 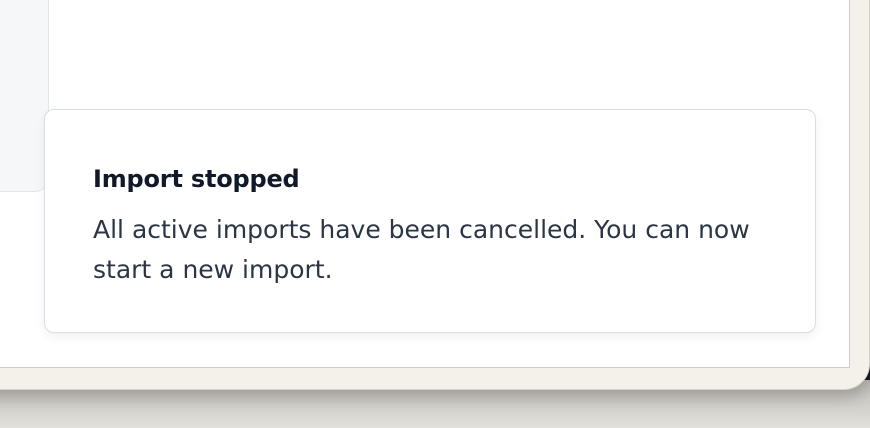 I want to click on toast-title: Import stopped, so click(x=196, y=179).